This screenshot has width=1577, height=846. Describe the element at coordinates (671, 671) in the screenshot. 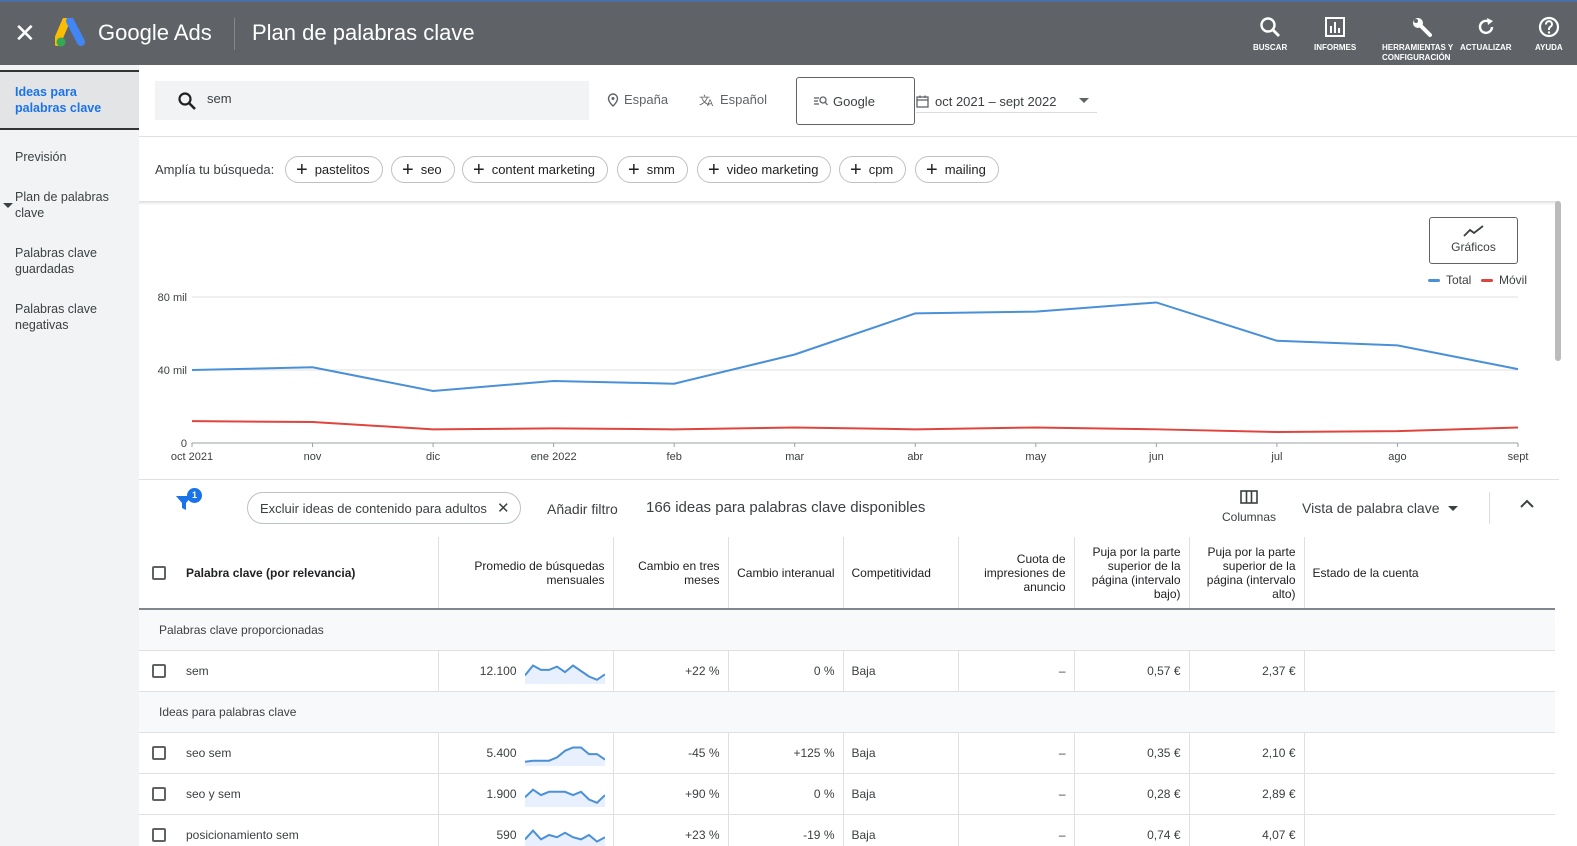

I see `three-month-change: +22 %` at that location.